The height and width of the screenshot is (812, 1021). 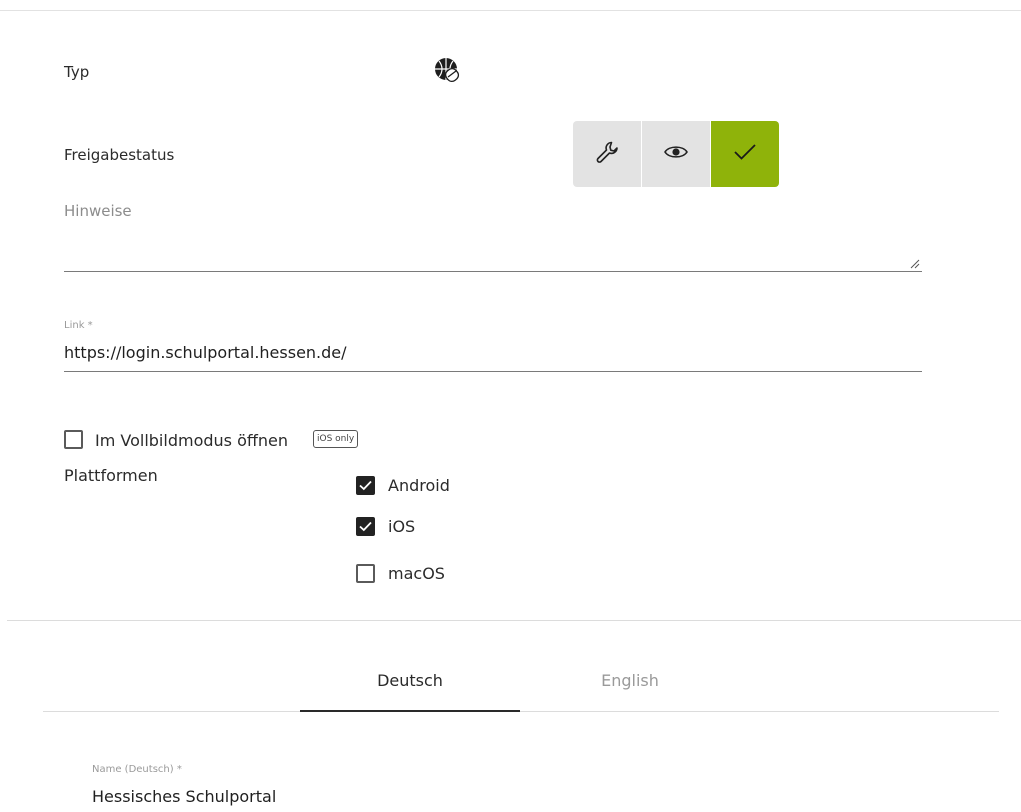 I want to click on link-label: Link *, so click(x=78, y=325).